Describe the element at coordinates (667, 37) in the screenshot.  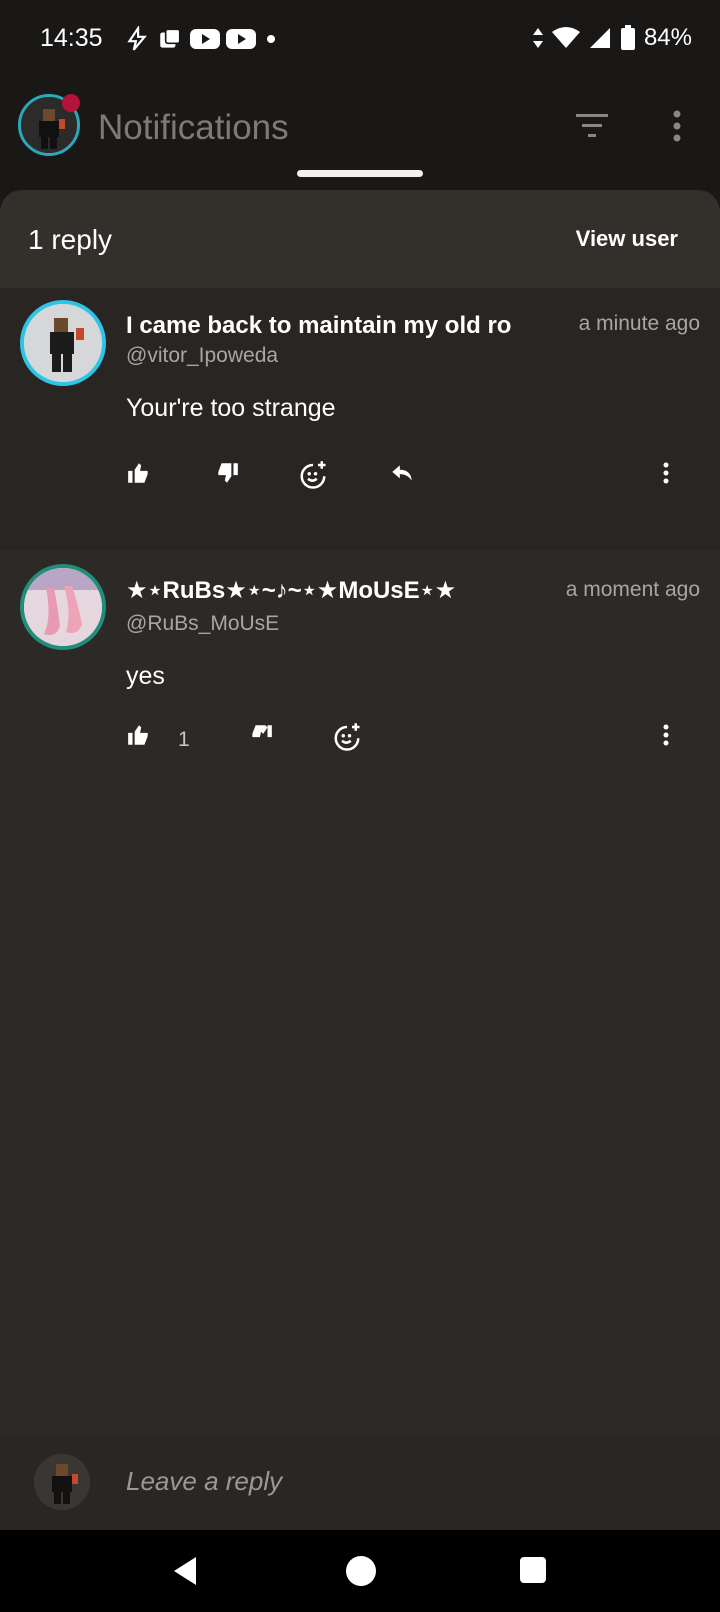
I see `battery-level: 84%` at that location.